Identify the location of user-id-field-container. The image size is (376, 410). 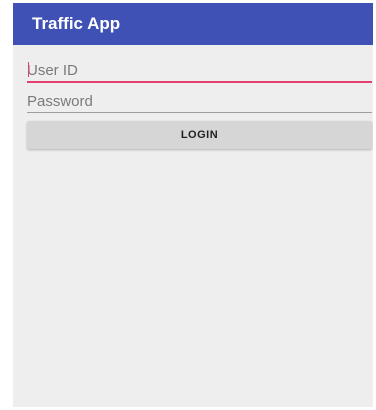
(199, 71).